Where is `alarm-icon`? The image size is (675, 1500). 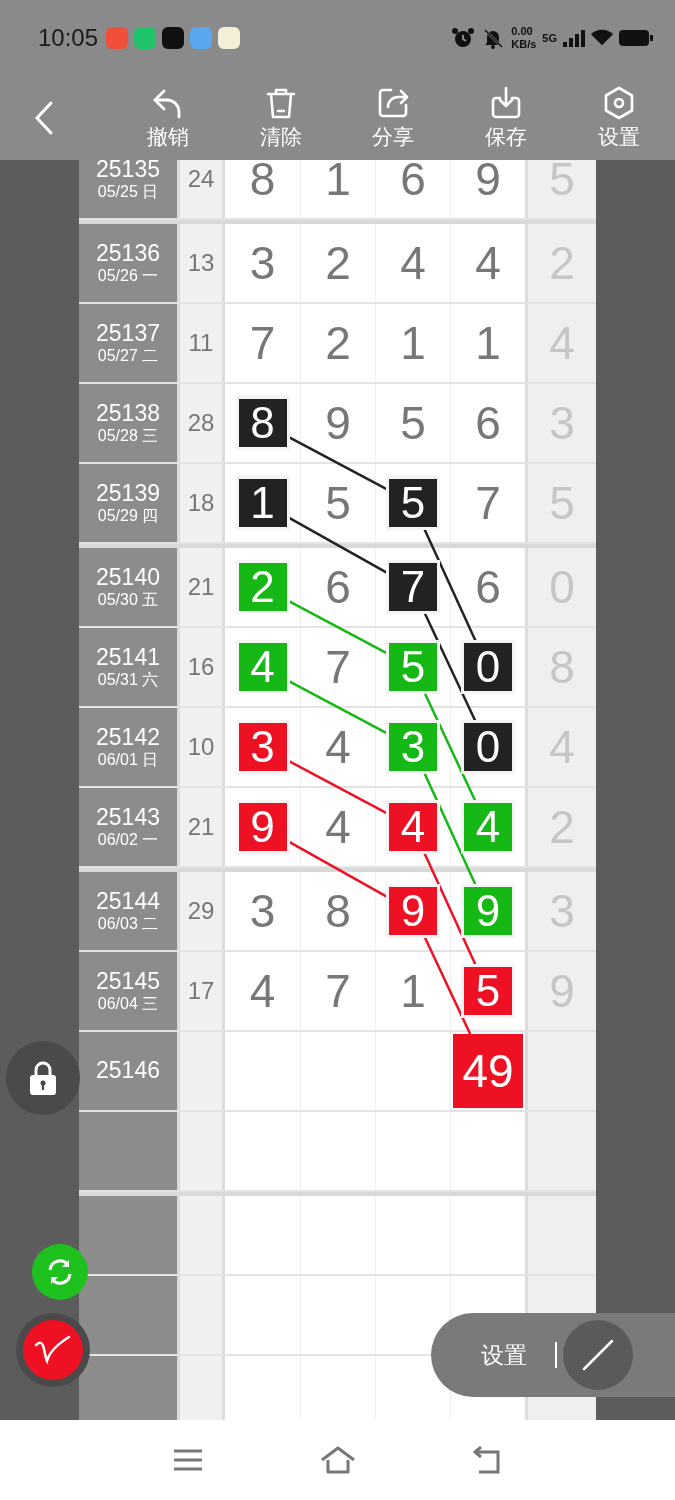 alarm-icon is located at coordinates (463, 37).